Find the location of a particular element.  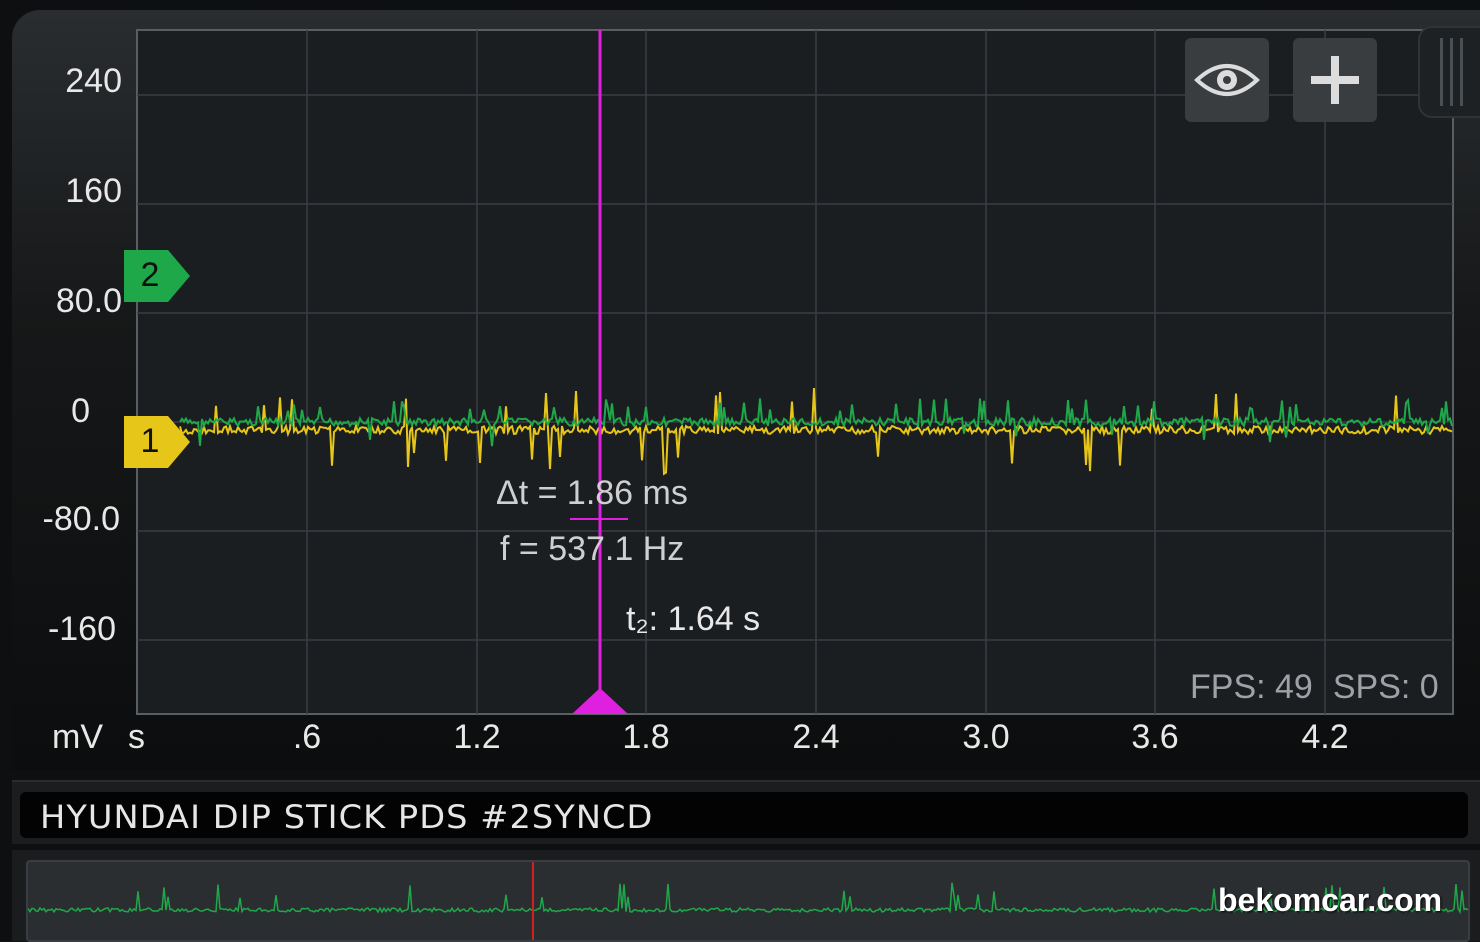

watermark: bekomcar.com is located at coordinates (1330, 900).